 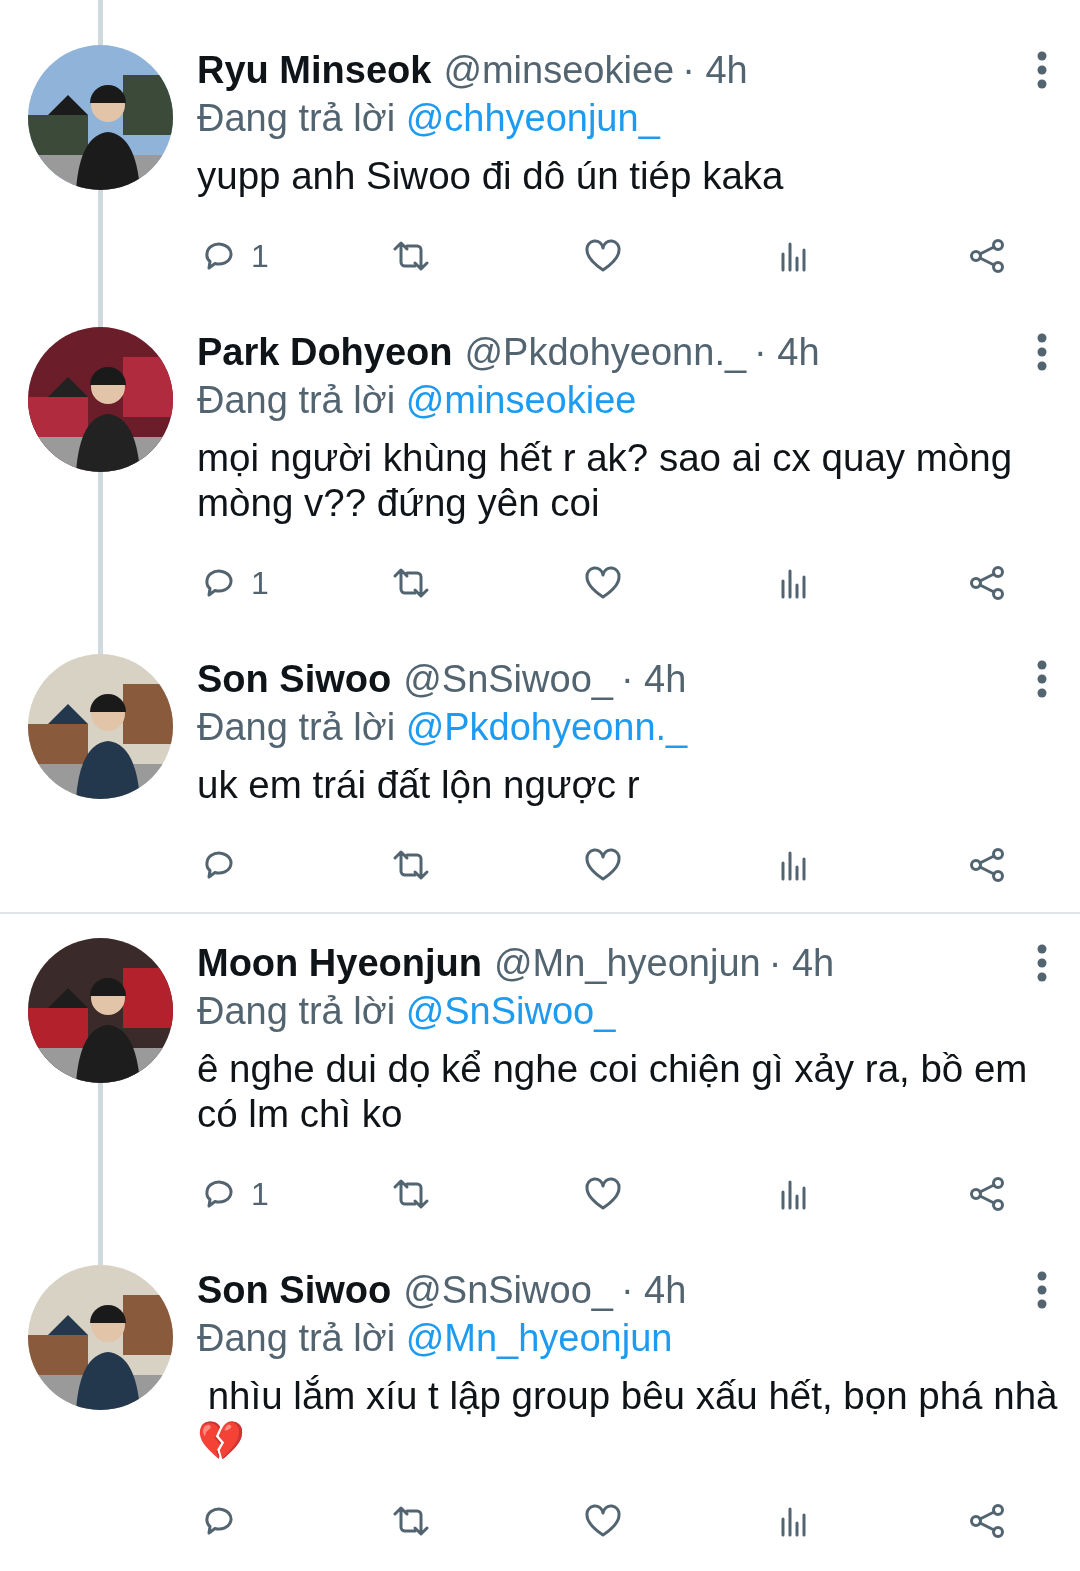 I want to click on user-handle: @Mn_hyeonjun, so click(x=627, y=963).